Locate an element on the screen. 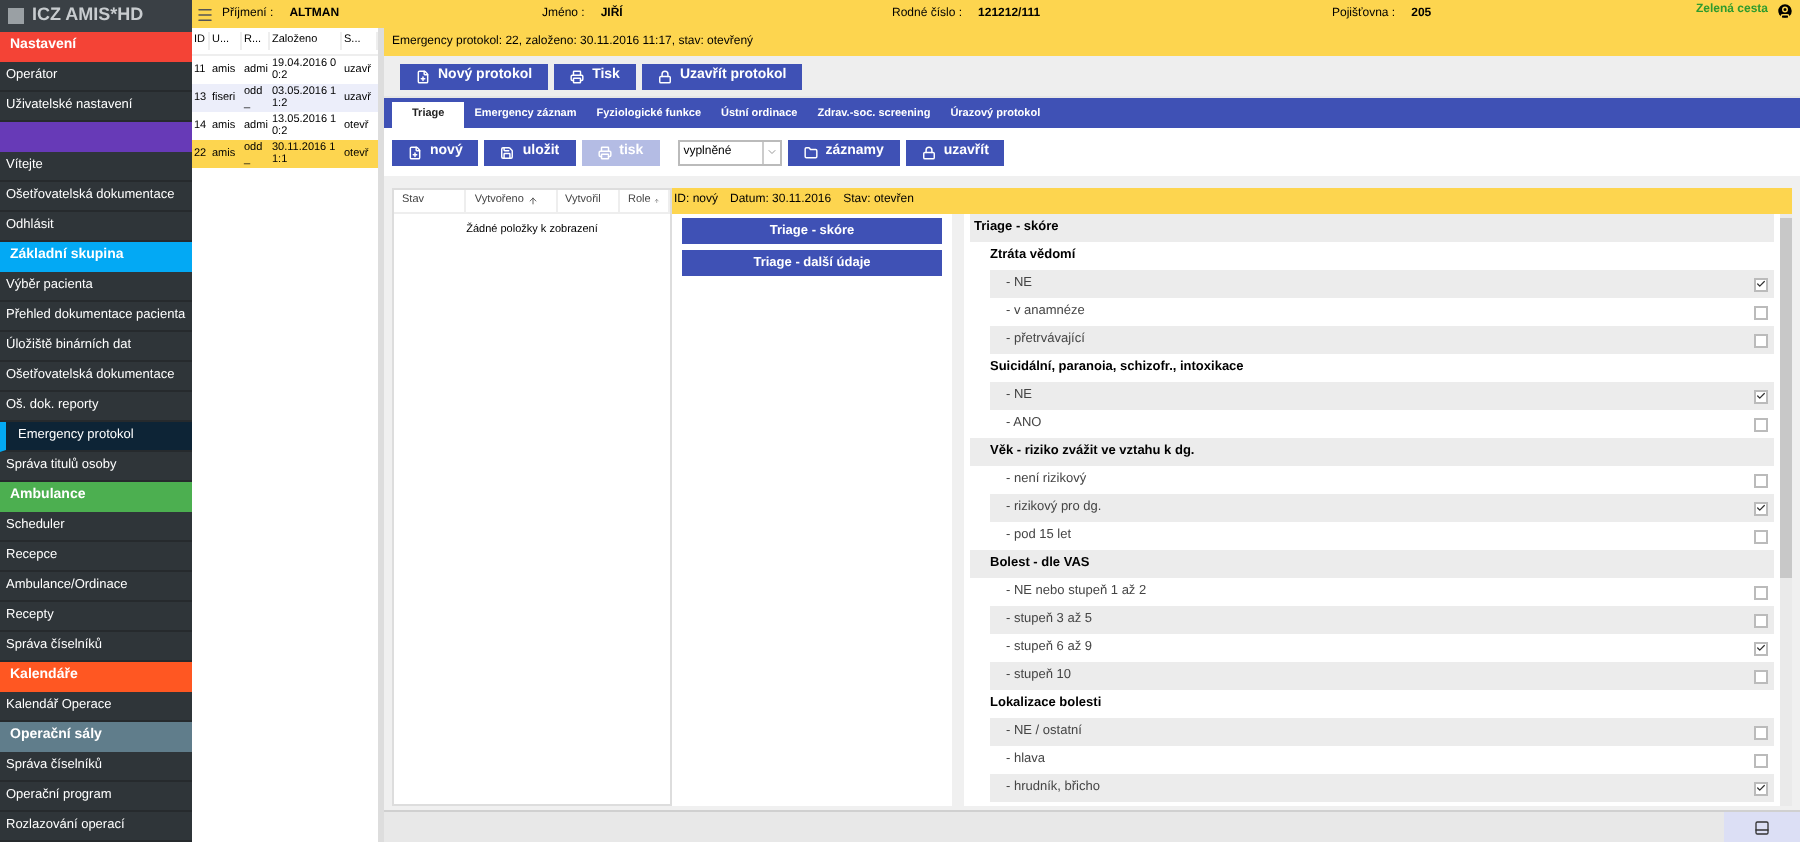  logo: ICZ AMIS*HD is located at coordinates (88, 15).